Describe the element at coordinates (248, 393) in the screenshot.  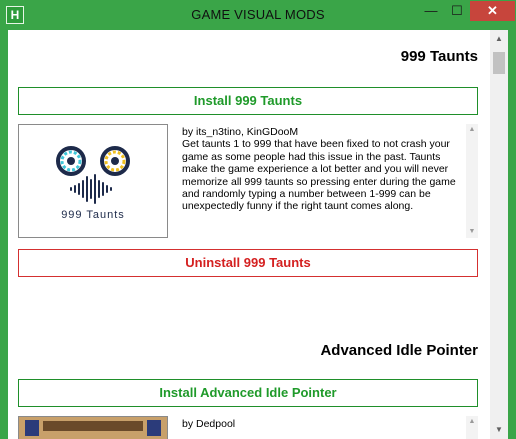
I see `install-button: Install Advanced Idle Pointer` at that location.